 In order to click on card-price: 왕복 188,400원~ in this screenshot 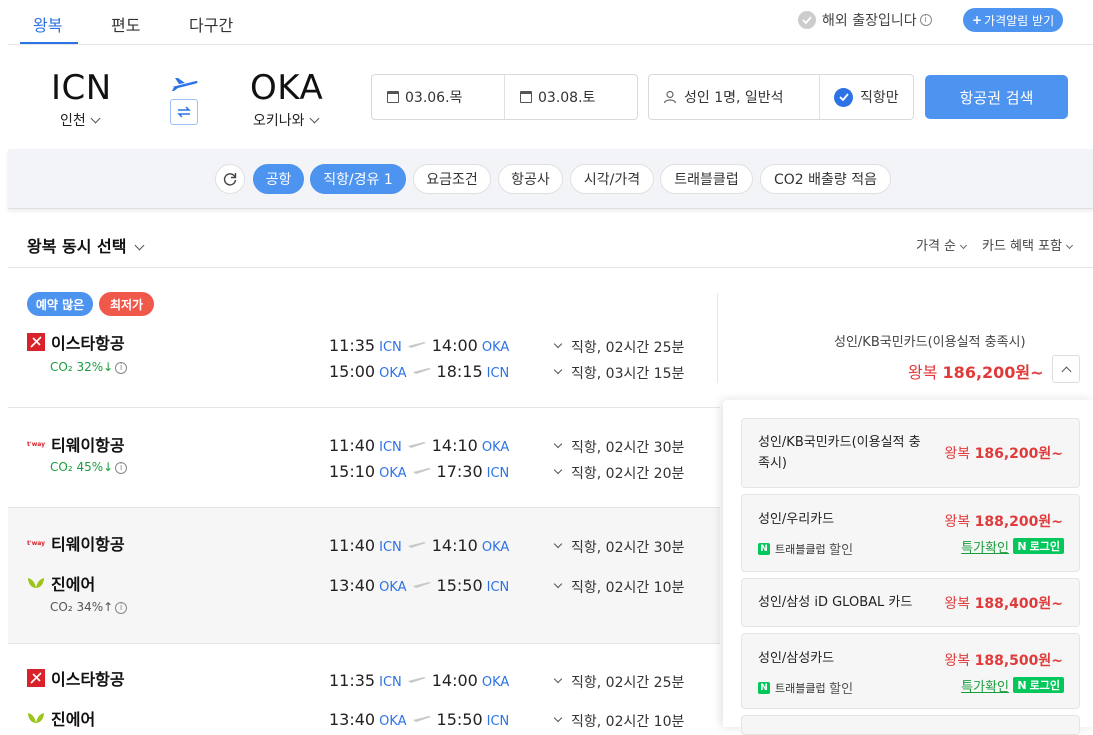, I will do `click(1003, 604)`.